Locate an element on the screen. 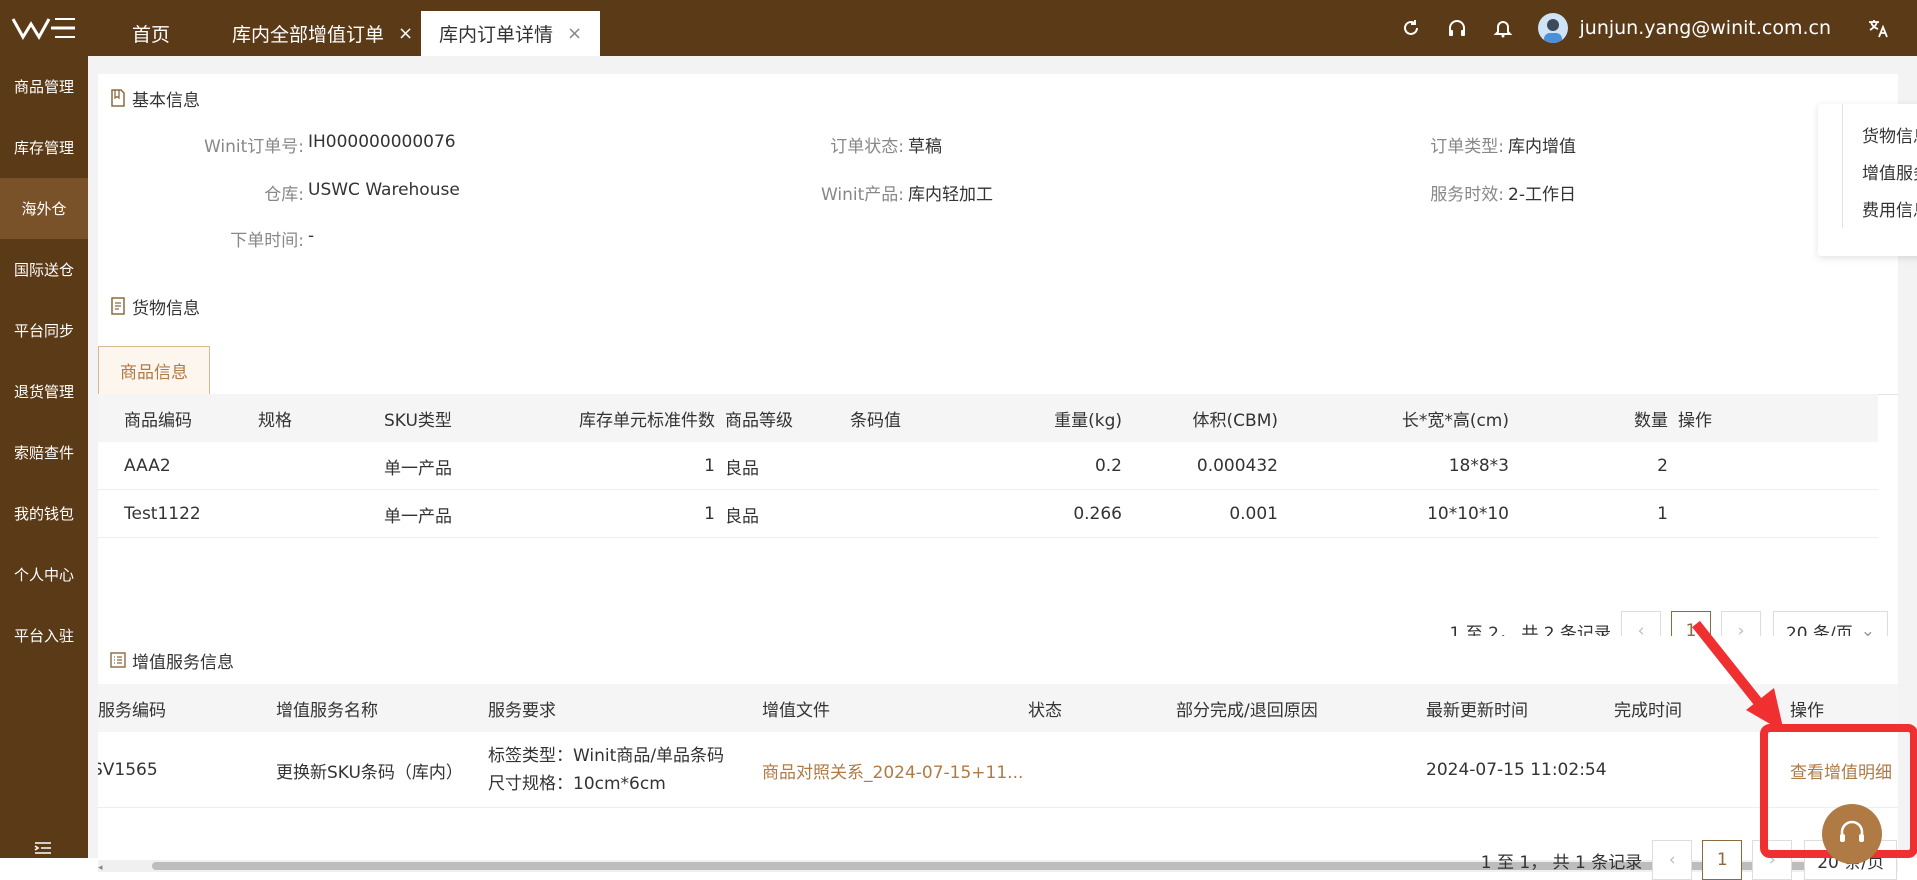 This screenshot has width=1917, height=880. sidebar-item-label: 海外仓 is located at coordinates (44, 209).